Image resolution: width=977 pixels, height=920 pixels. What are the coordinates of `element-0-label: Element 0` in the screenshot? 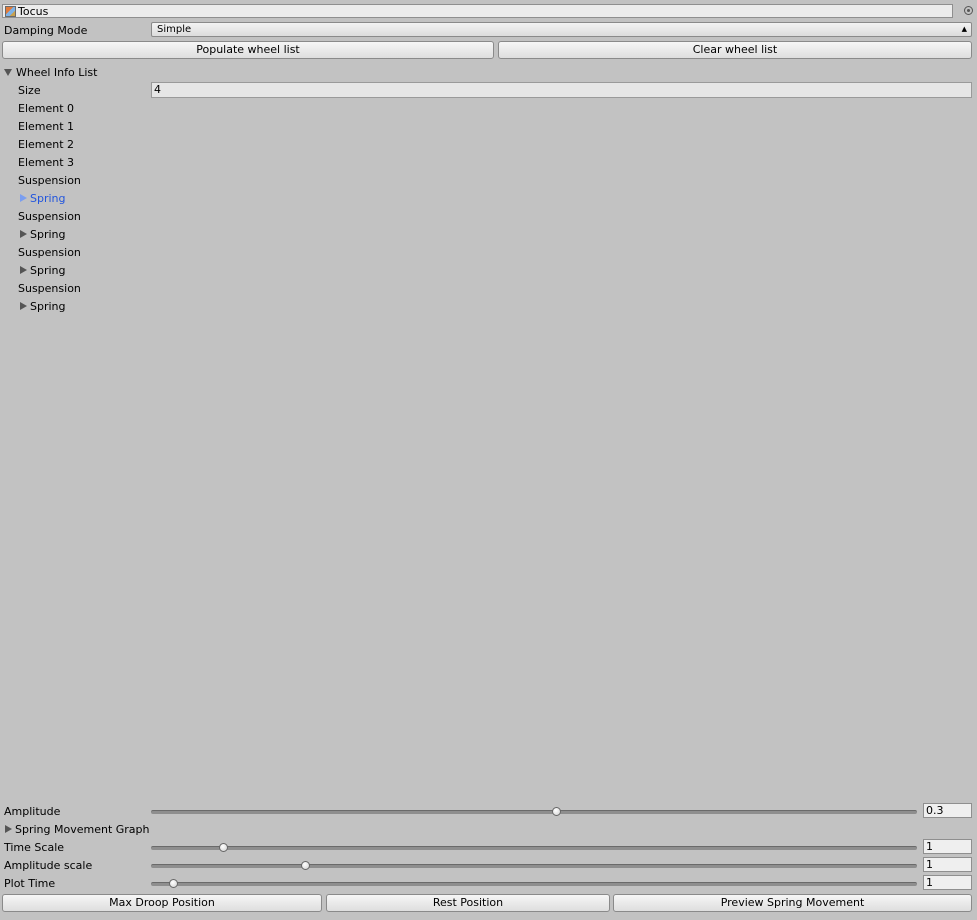 It's located at (46, 108).